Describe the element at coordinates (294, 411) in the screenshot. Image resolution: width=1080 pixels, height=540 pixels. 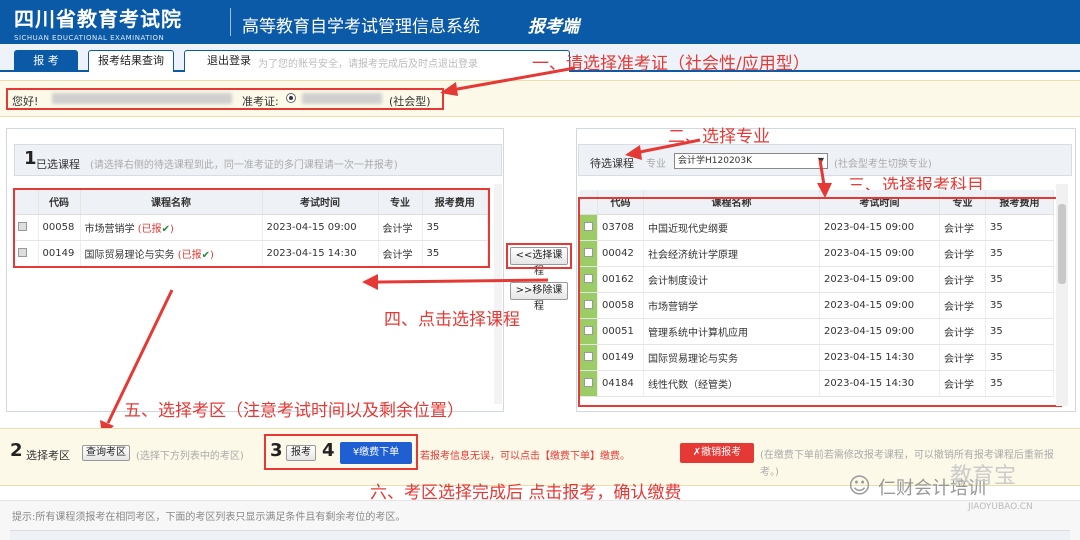
I see `annotation-step5: 五、选择考区（注意考试时间以及剩余位置）` at that location.